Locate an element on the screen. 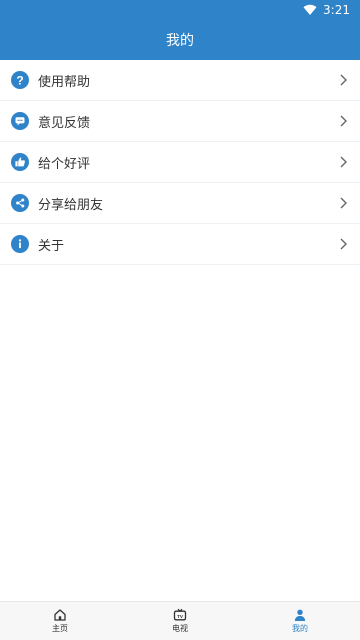  home-icon is located at coordinates (60, 615).